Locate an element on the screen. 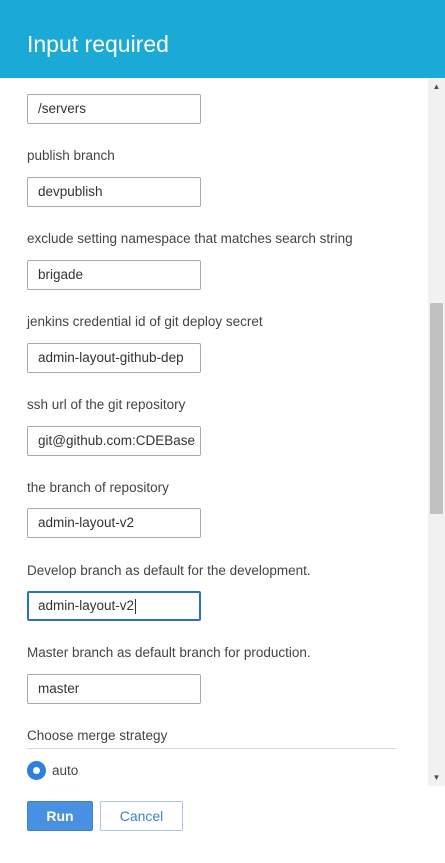 Image resolution: width=445 pixels, height=863 pixels. publish-branch-input: devpublish is located at coordinates (114, 192).